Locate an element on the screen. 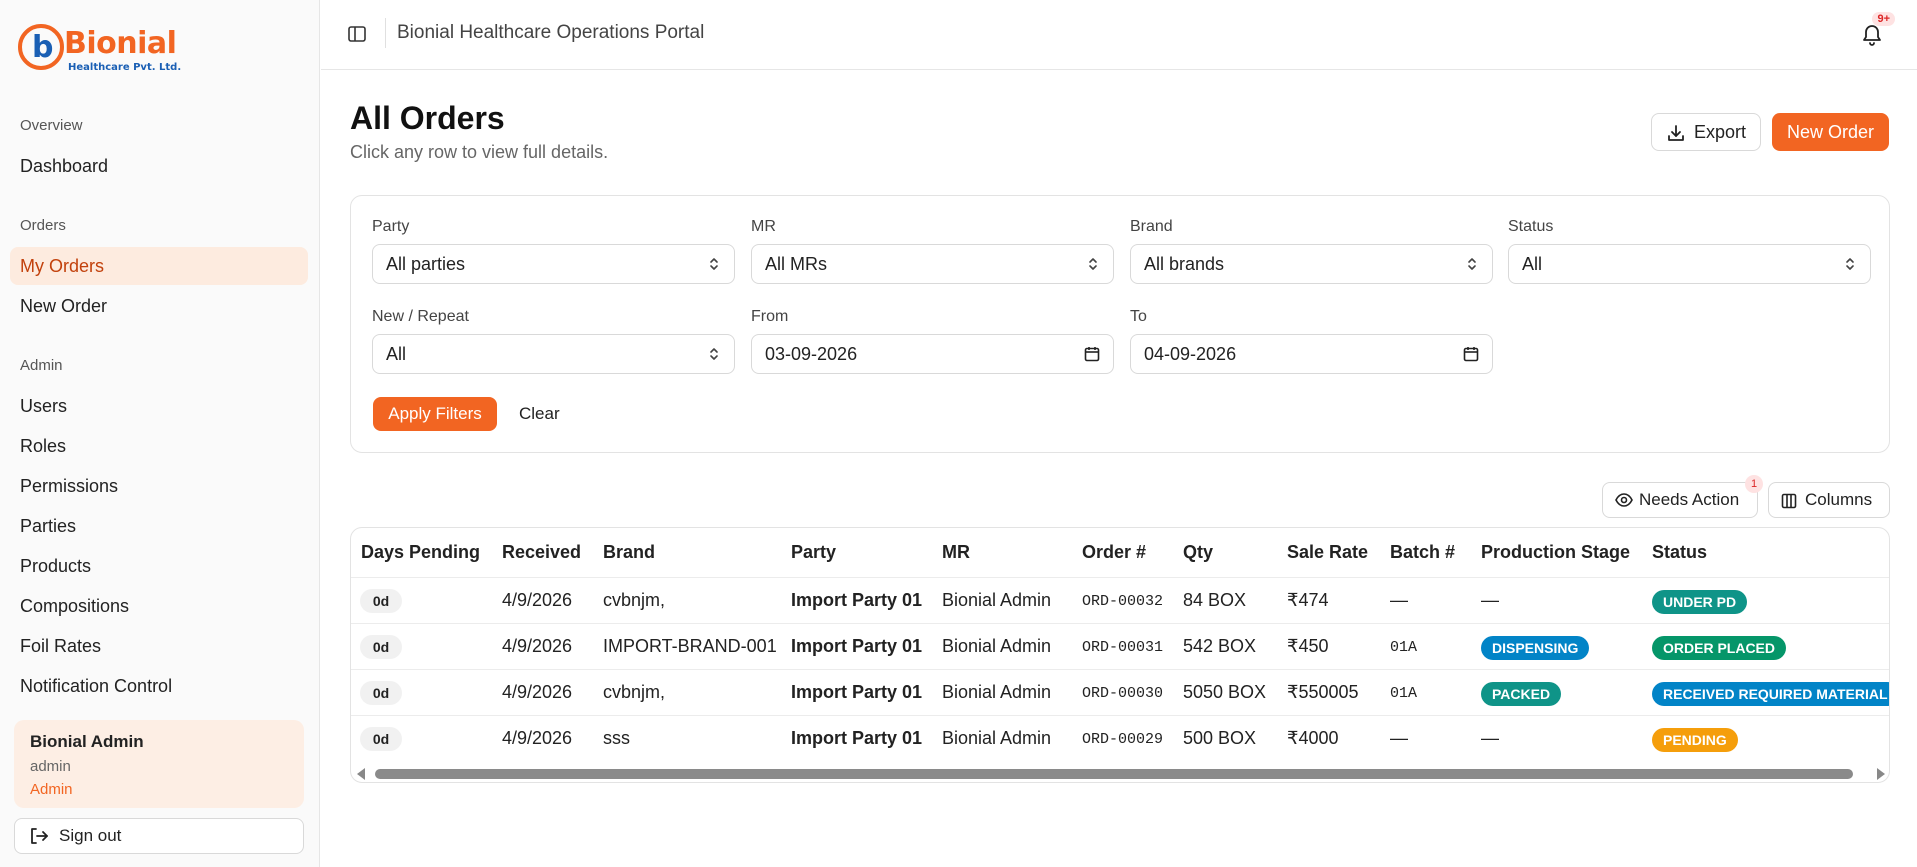 This screenshot has width=1917, height=867. new-repeat-filter-label: New / Repeat is located at coordinates (420, 316).